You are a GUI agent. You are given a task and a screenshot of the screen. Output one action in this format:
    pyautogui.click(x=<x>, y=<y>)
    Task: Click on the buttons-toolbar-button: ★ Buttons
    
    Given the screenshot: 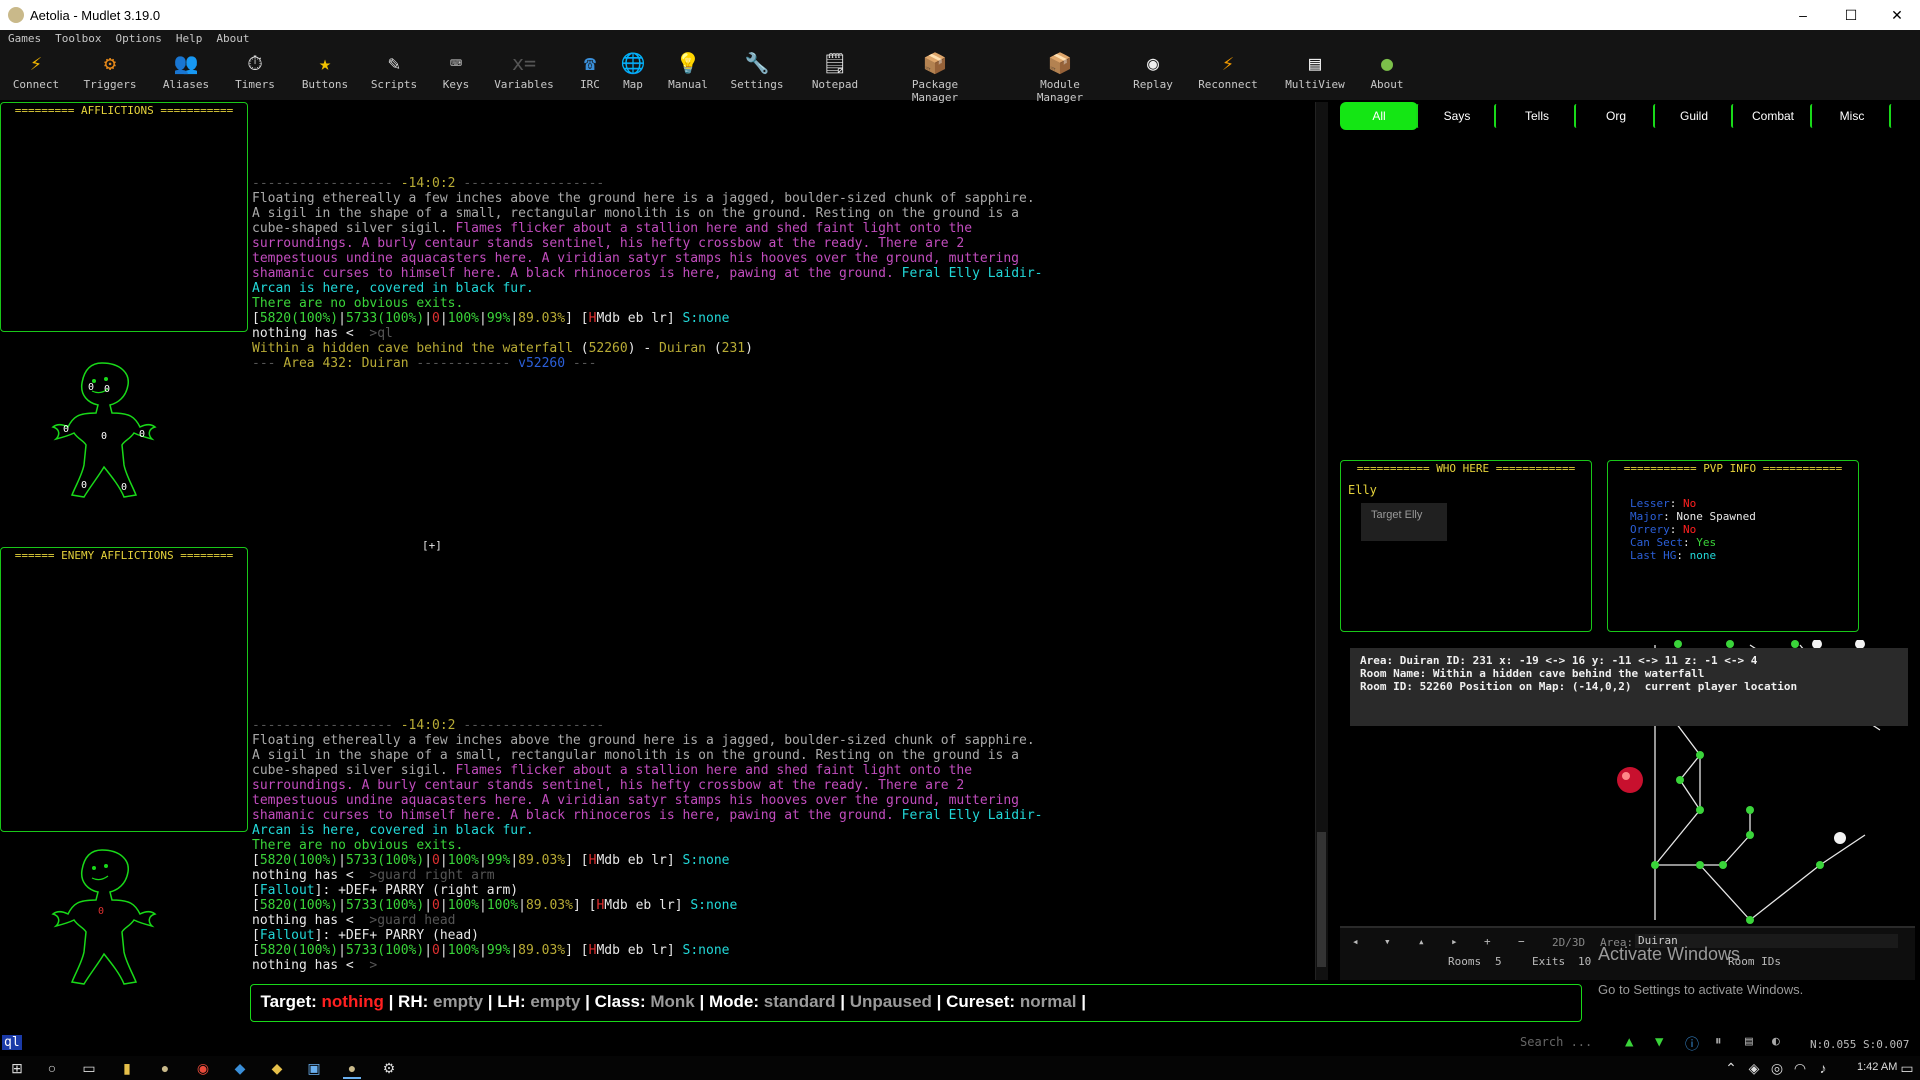 What is the action you would take?
    pyautogui.click(x=325, y=70)
    